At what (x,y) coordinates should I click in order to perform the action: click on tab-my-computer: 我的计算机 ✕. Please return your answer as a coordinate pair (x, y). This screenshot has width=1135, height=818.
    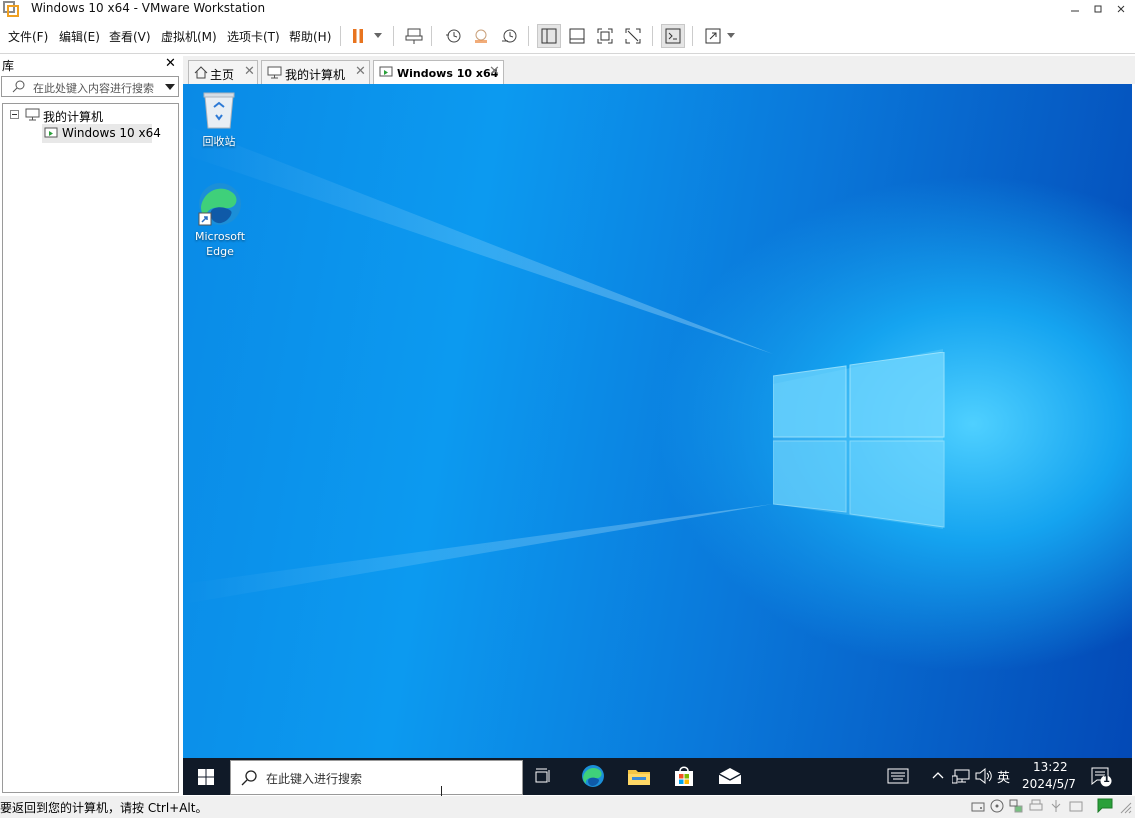
    Looking at the image, I should click on (315, 72).